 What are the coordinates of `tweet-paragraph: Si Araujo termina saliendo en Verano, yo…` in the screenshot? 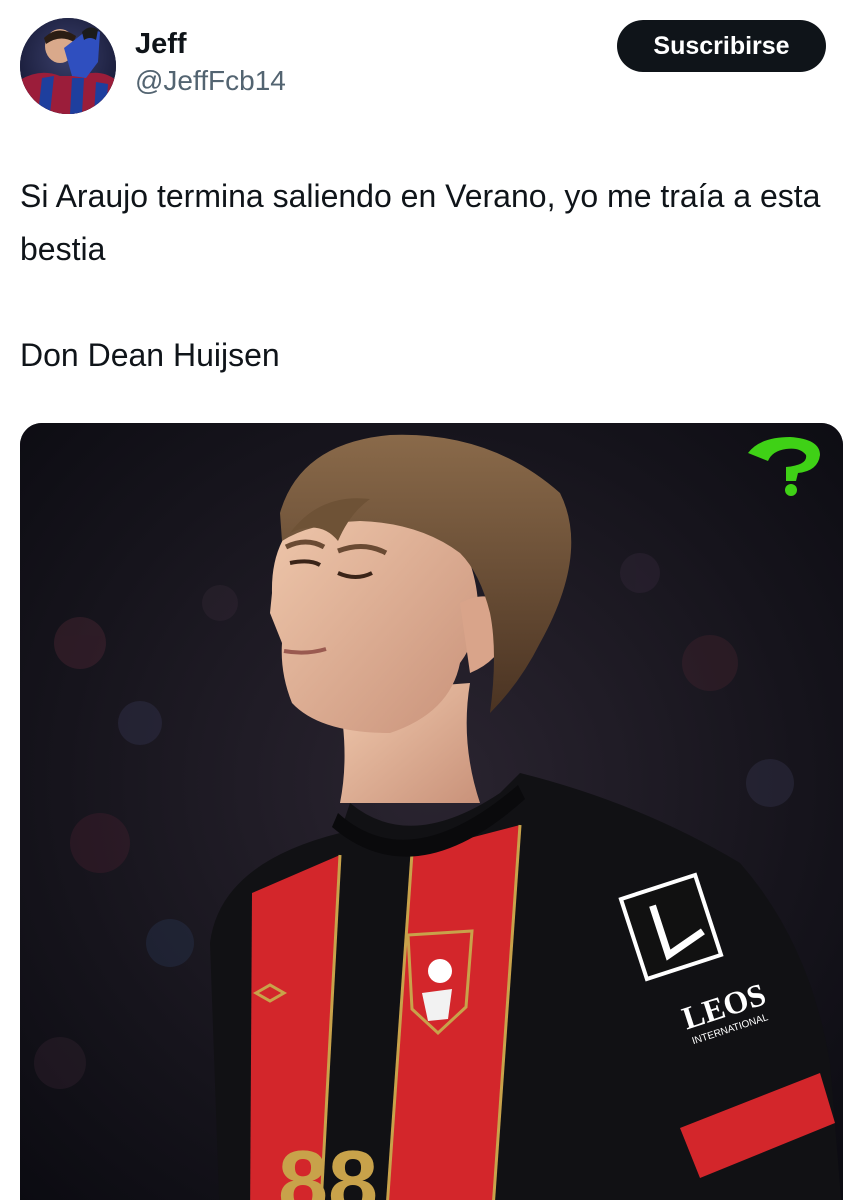 It's located at (425, 222).